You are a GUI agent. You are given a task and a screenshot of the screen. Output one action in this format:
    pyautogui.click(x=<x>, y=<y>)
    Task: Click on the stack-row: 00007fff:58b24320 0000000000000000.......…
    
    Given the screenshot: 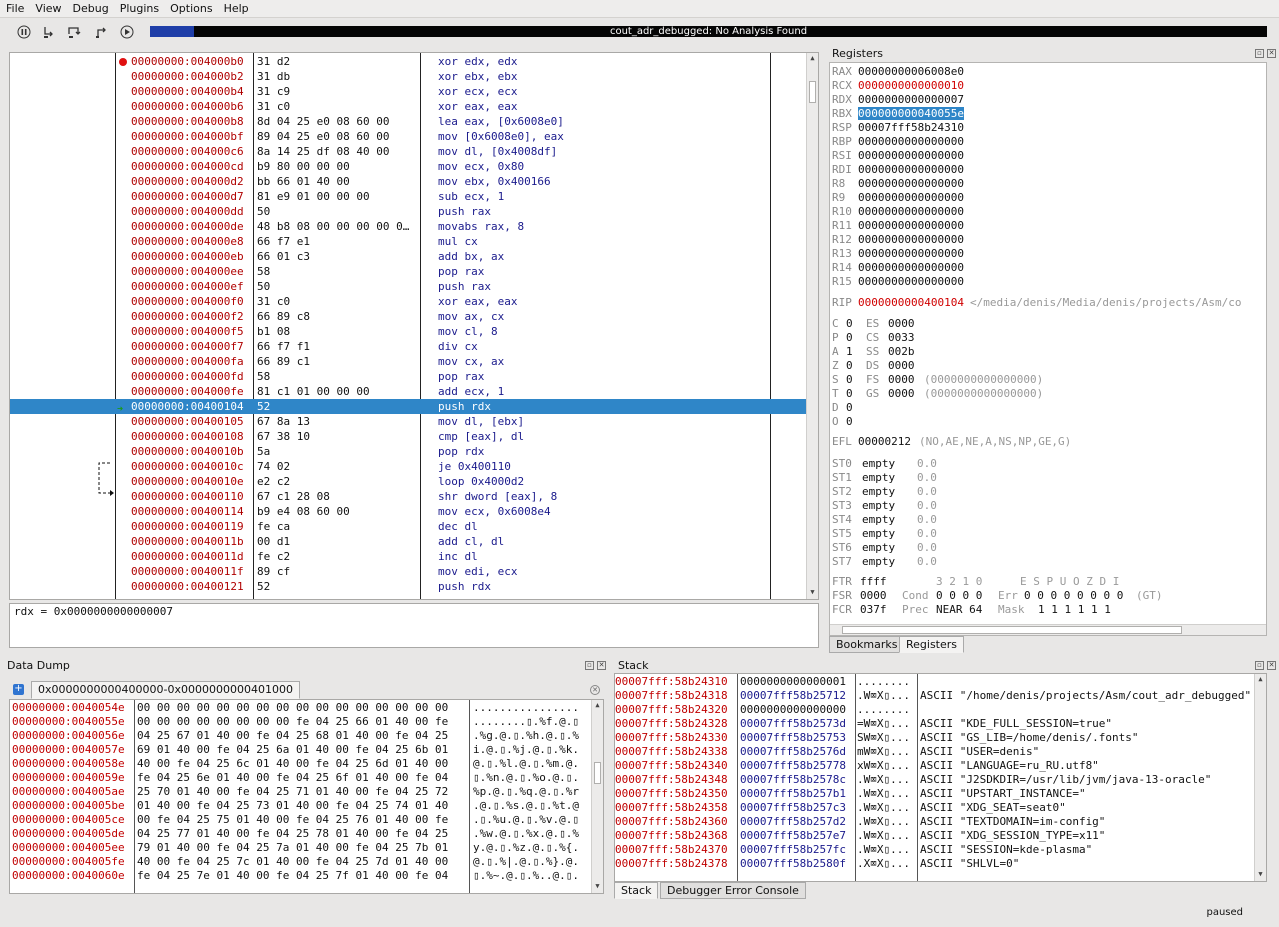 What is the action you would take?
    pyautogui.click(x=940, y=710)
    